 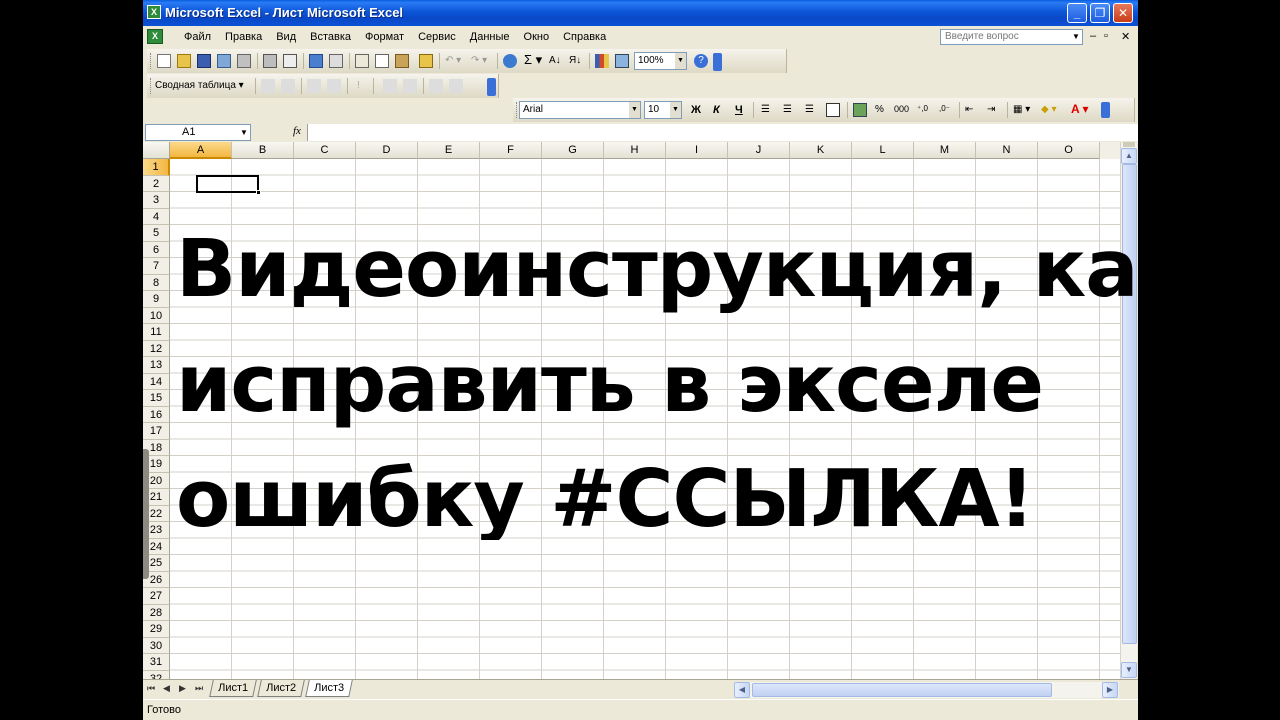 What do you see at coordinates (358, 85) in the screenshot?
I see `refresh-data-icon: !` at bounding box center [358, 85].